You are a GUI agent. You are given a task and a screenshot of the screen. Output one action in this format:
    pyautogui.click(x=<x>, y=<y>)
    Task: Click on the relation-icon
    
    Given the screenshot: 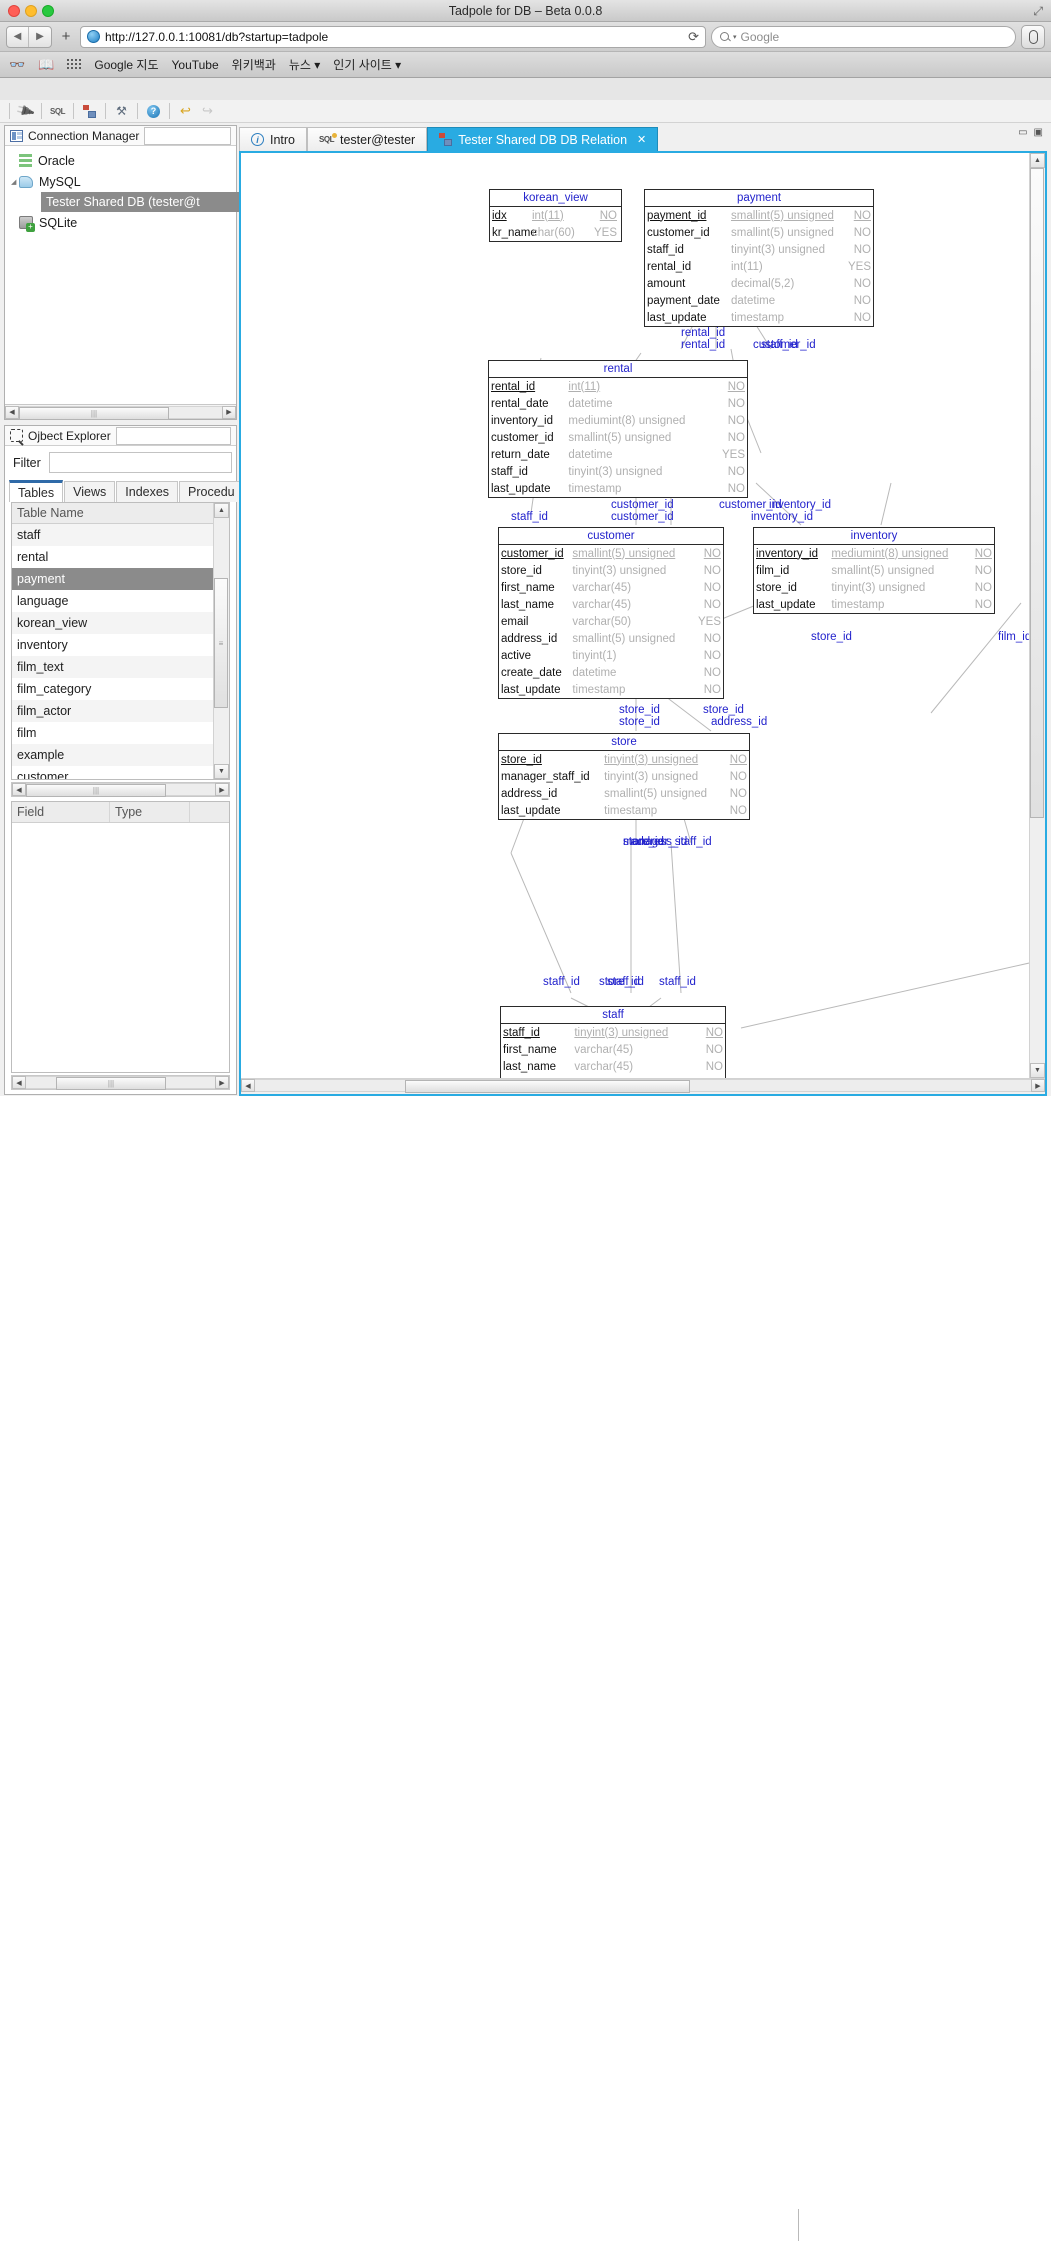 What is the action you would take?
    pyautogui.click(x=89, y=111)
    